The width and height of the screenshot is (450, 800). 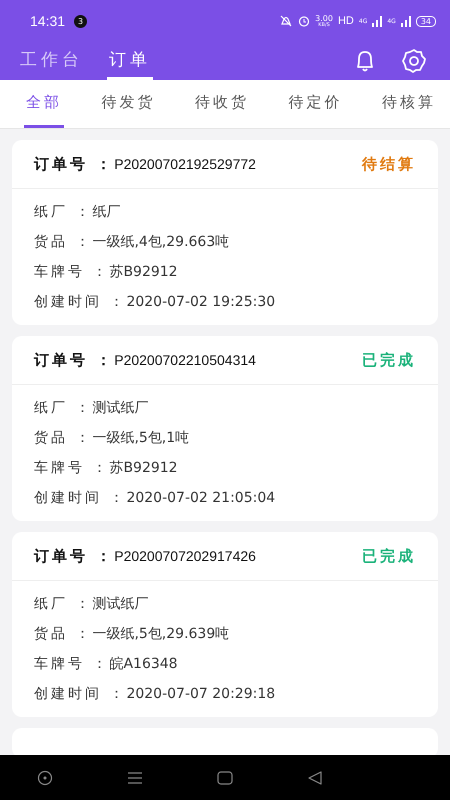 What do you see at coordinates (185, 360) in the screenshot?
I see `order-number: P20200702210504314` at bounding box center [185, 360].